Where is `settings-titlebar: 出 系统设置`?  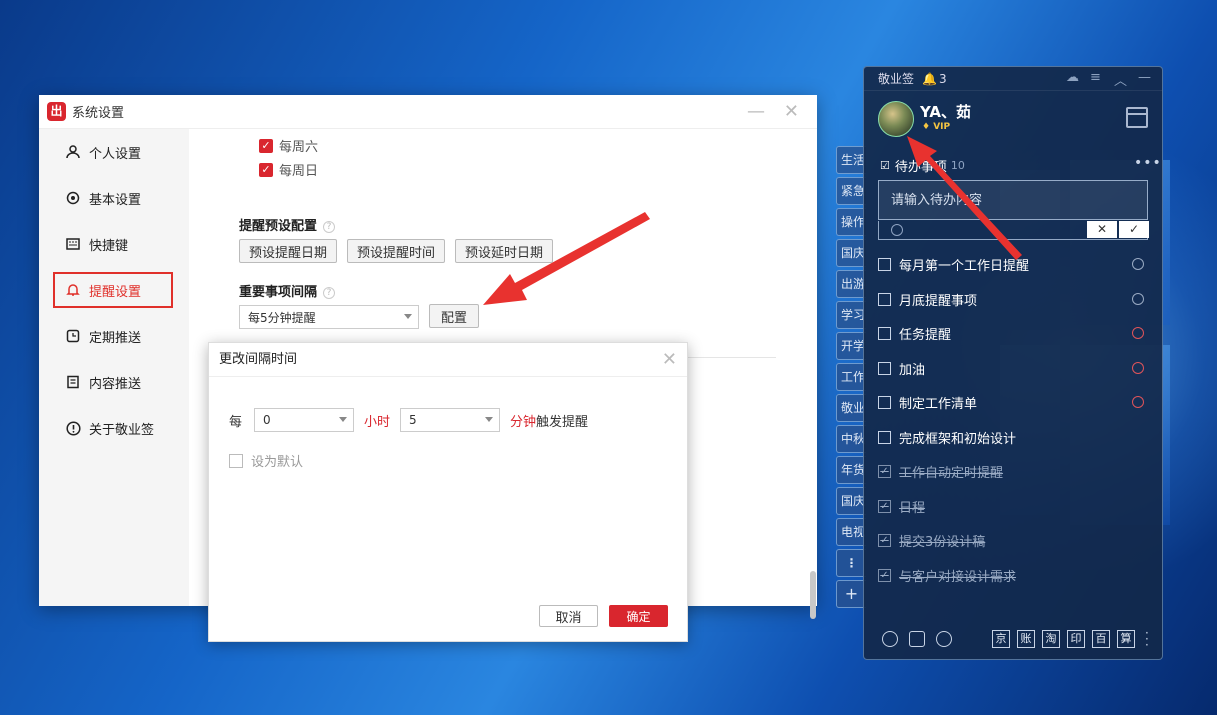 settings-titlebar: 出 系统设置 is located at coordinates (428, 112).